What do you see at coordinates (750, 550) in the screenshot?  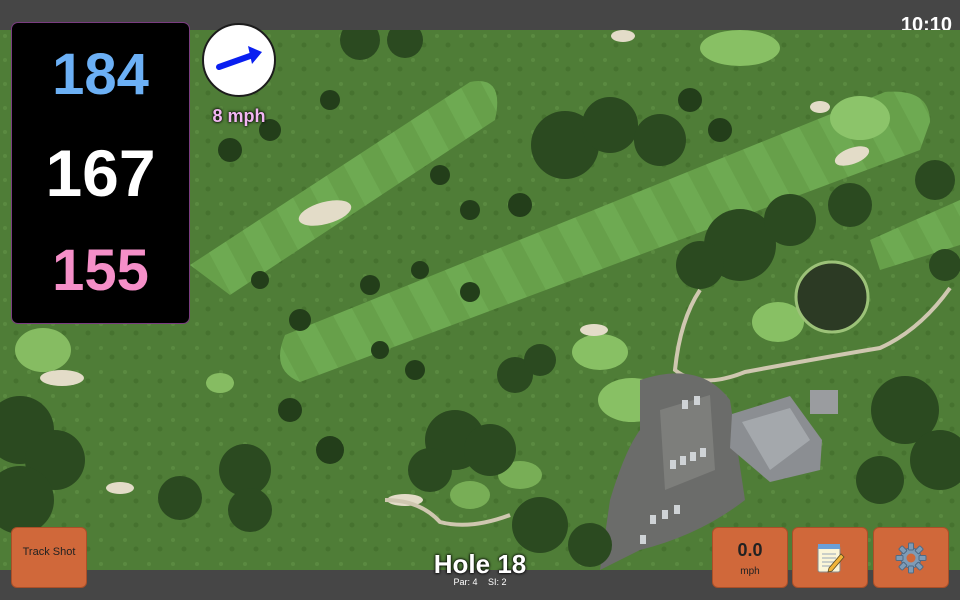 I see `speed-value: 0.0` at bounding box center [750, 550].